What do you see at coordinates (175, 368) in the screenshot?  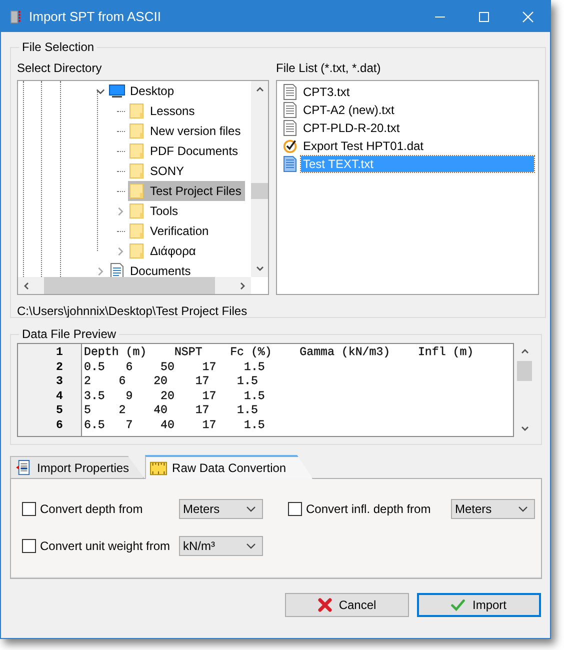 I see `data-line: 0.5 6 50 17 1.5` at bounding box center [175, 368].